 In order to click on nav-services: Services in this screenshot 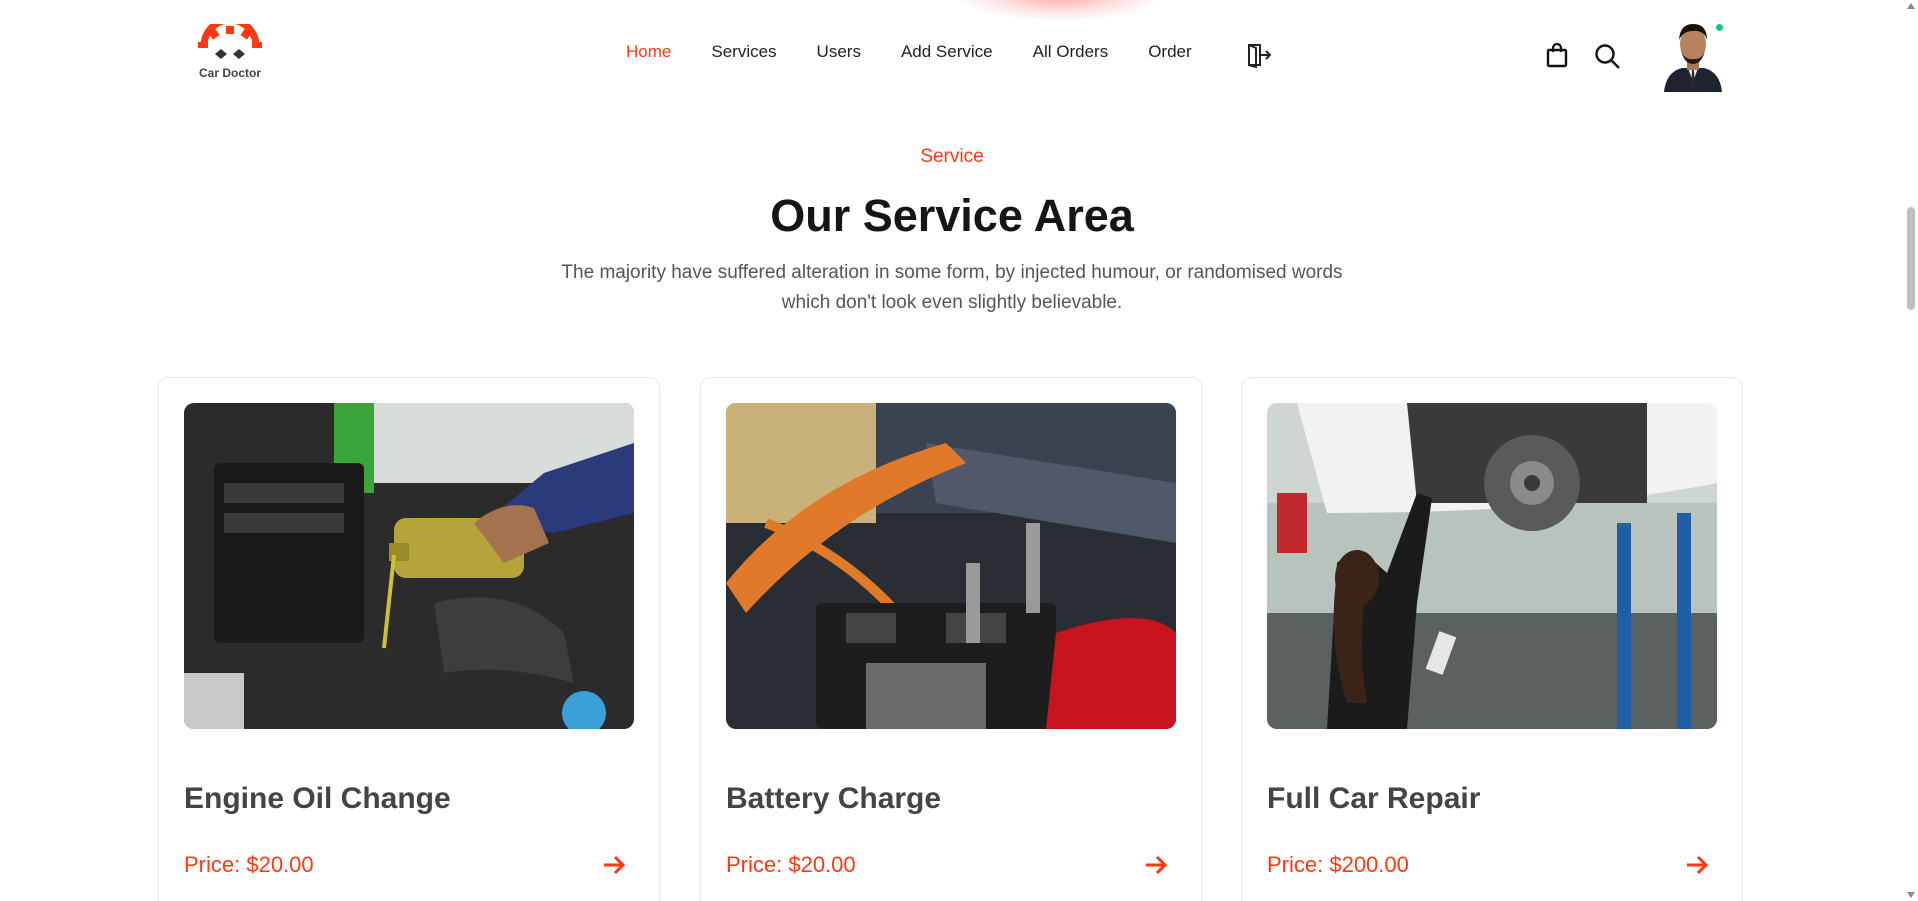, I will do `click(743, 52)`.